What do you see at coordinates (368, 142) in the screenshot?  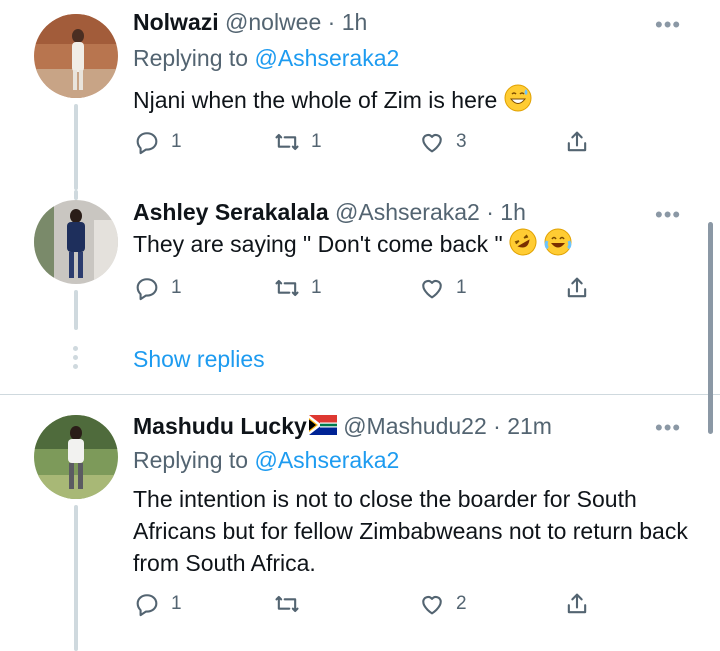 I see `tweet-actions: 1 1 3` at bounding box center [368, 142].